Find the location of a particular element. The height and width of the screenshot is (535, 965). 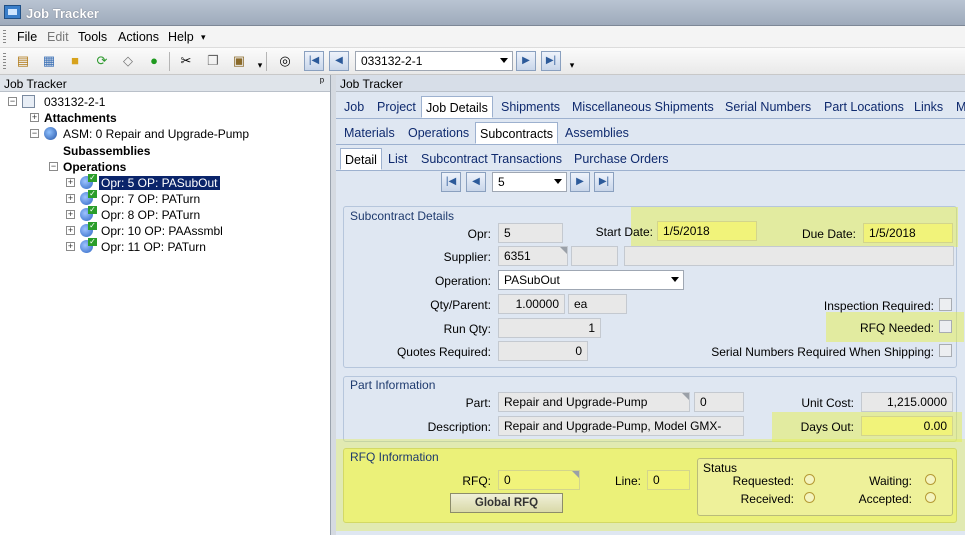

tab-assemblies: Assemblies is located at coordinates (597, 133).